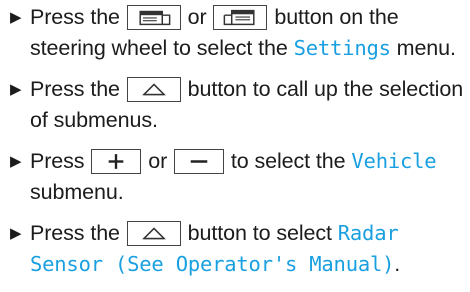 The height and width of the screenshot is (292, 470). Describe the element at coordinates (77, 192) in the screenshot. I see `step-text: submenu.` at that location.